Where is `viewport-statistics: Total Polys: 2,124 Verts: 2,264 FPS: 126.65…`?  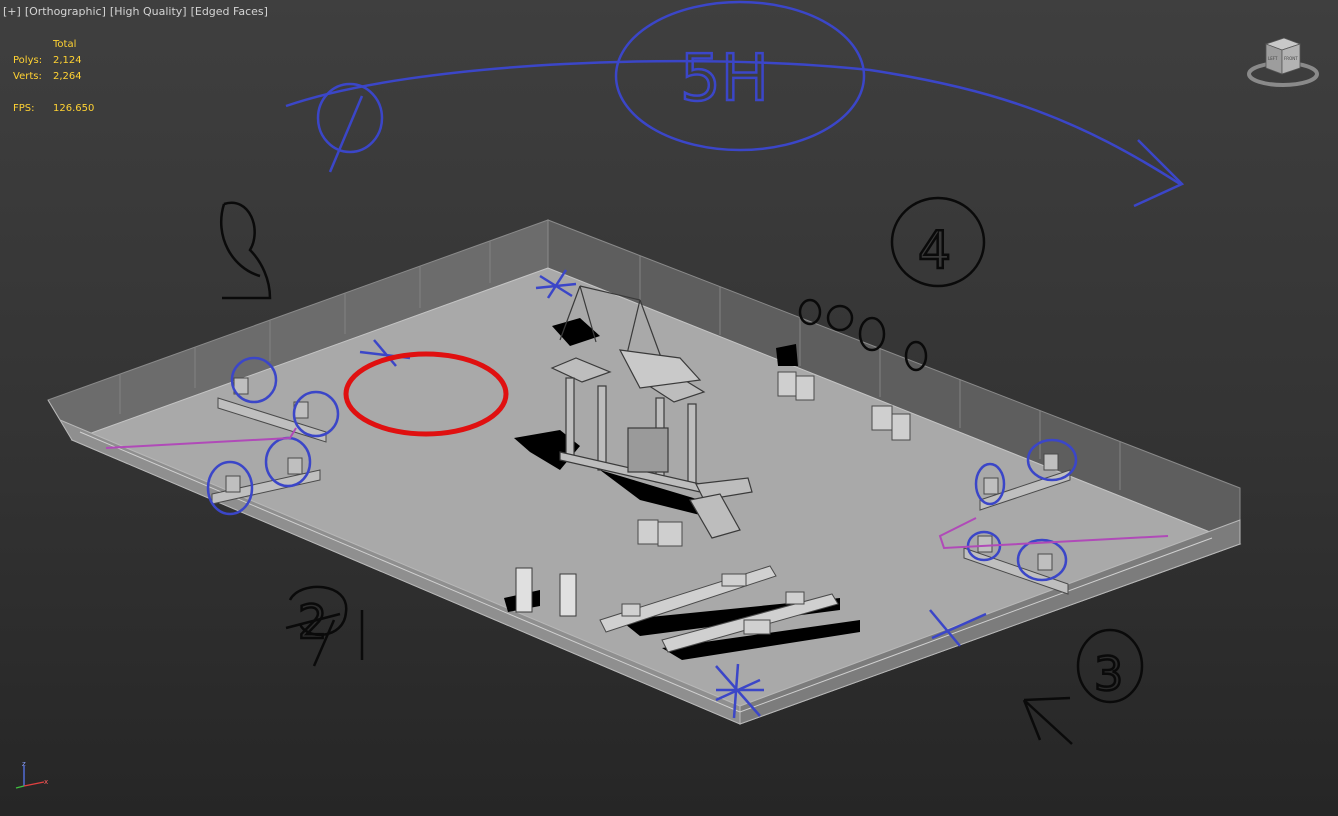
viewport-statistics: Total Polys: 2,124 Verts: 2,264 FPS: 126.65… is located at coordinates (53, 77).